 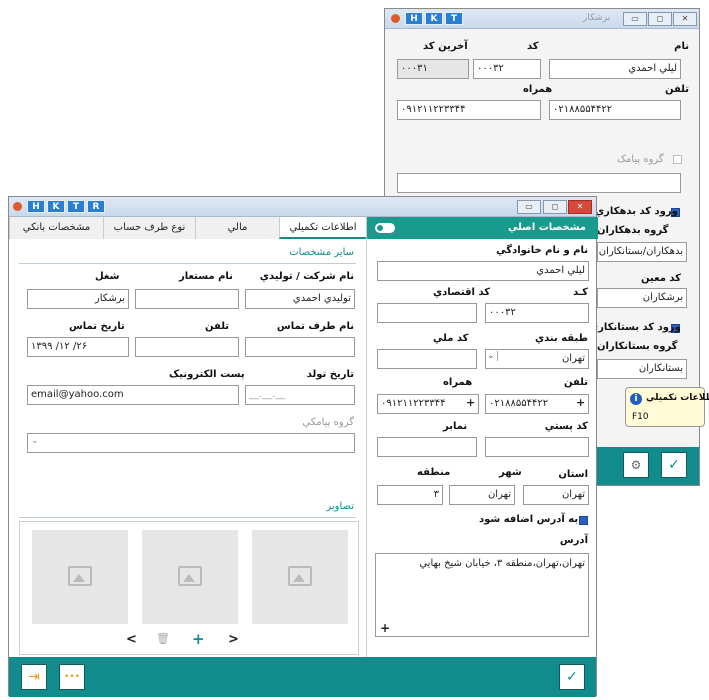 What do you see at coordinates (17, 206) in the screenshot?
I see `app-icon` at bounding box center [17, 206].